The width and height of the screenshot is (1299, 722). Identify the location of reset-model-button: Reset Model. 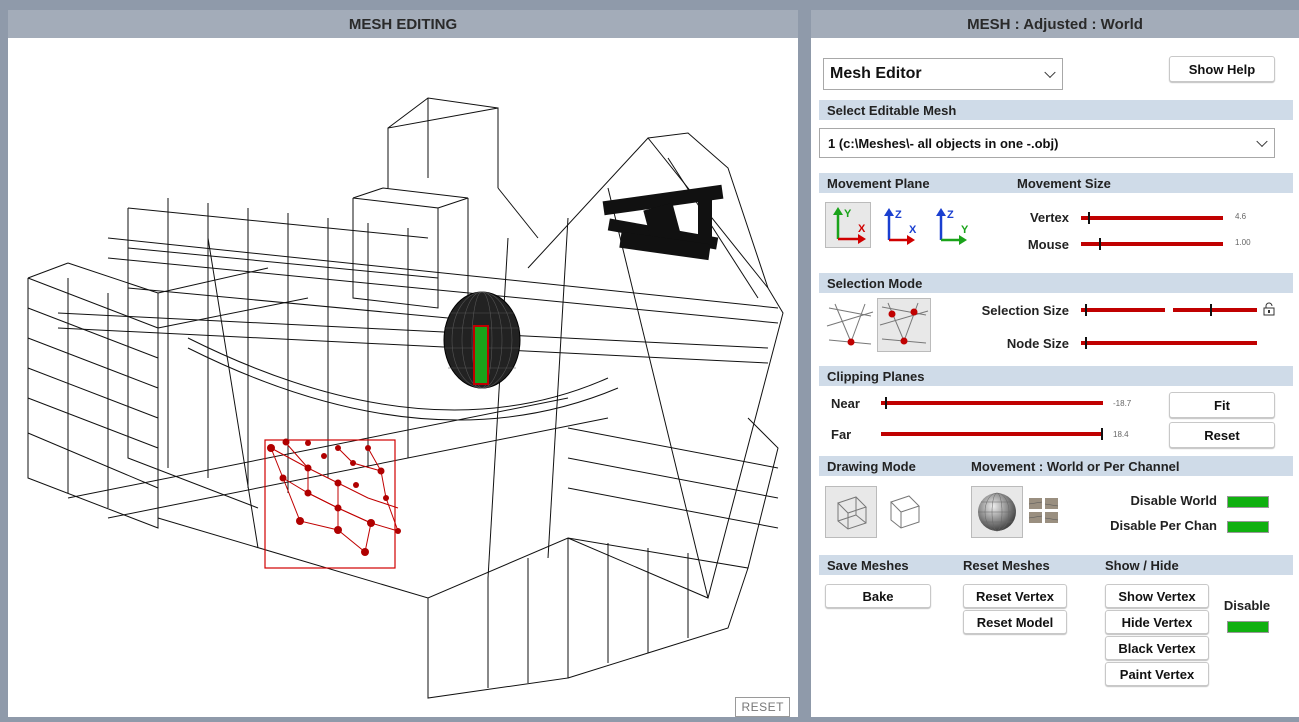
(1015, 622).